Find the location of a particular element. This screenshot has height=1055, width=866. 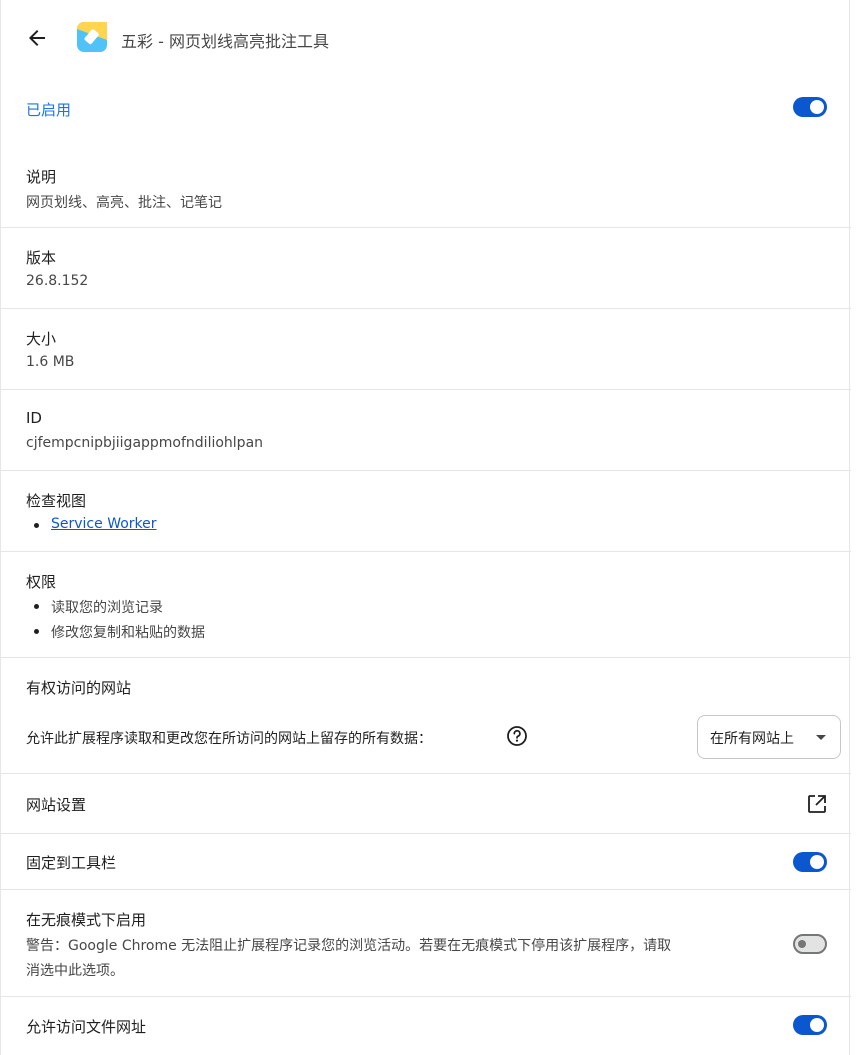

id-value: cjfempcnipbjiigappmofndiliohlpan is located at coordinates (145, 443).